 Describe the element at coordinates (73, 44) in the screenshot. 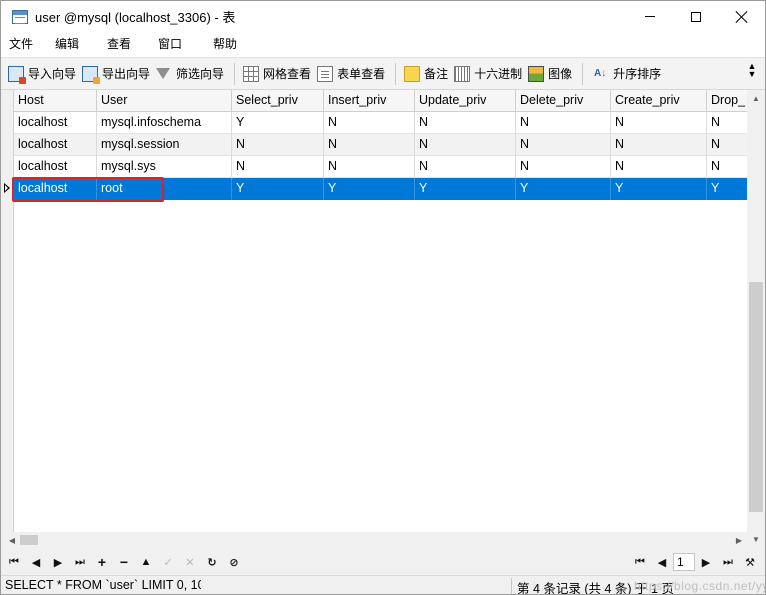

I see `menu-edit: 编辑` at that location.